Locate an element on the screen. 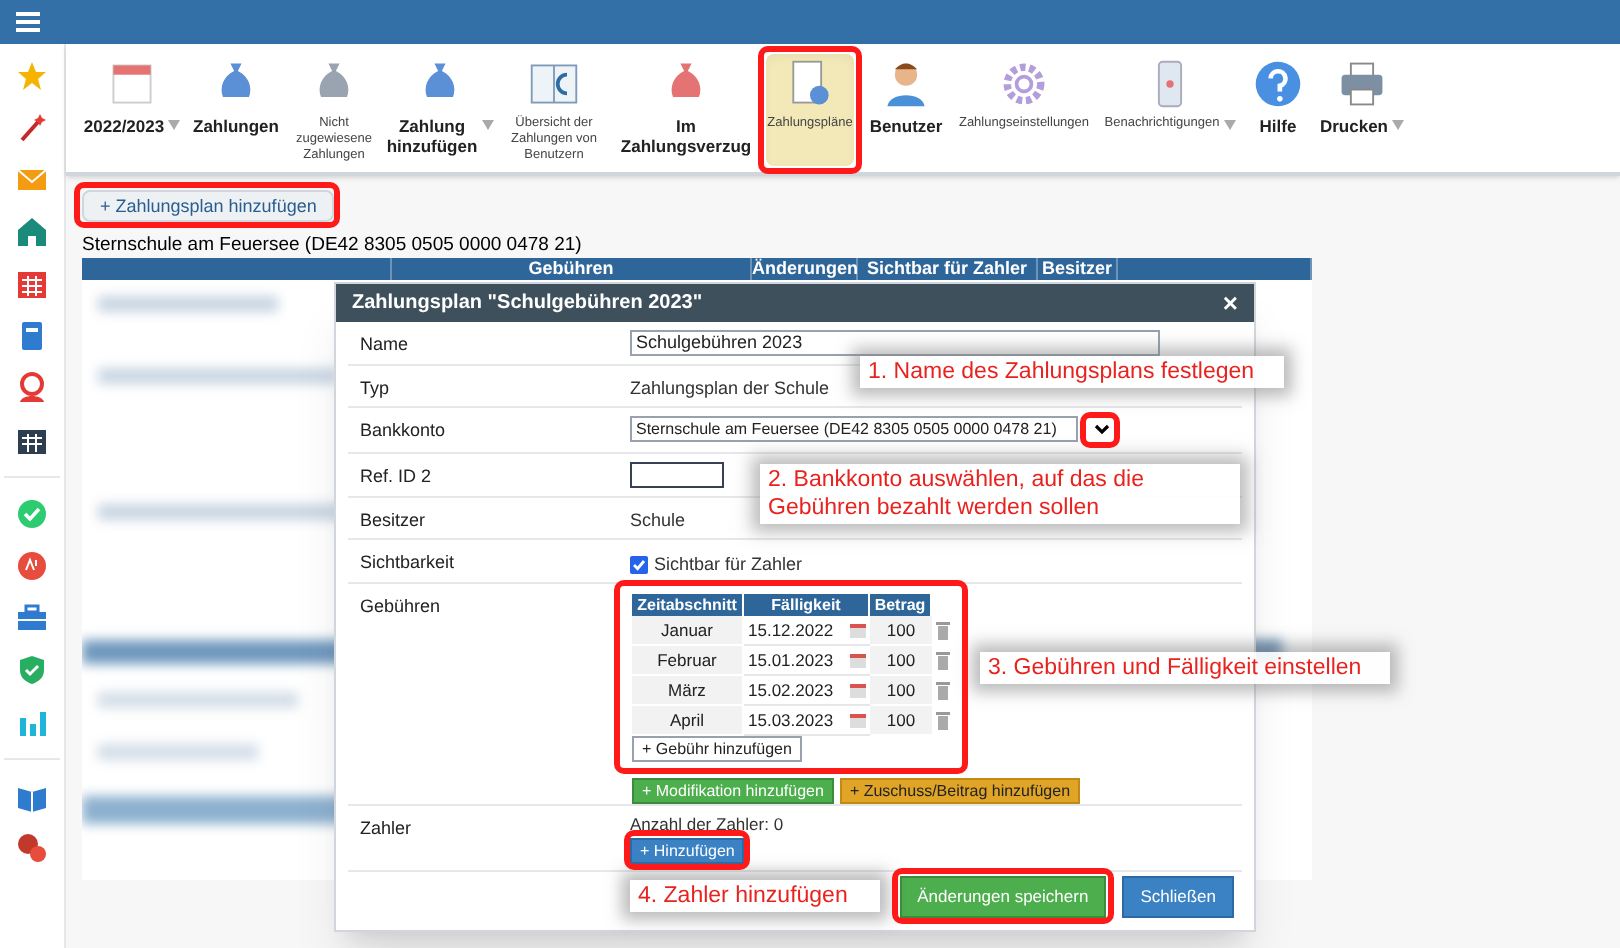 The image size is (1620, 948). column-header: Zeitabschnitt is located at coordinates (688, 605).